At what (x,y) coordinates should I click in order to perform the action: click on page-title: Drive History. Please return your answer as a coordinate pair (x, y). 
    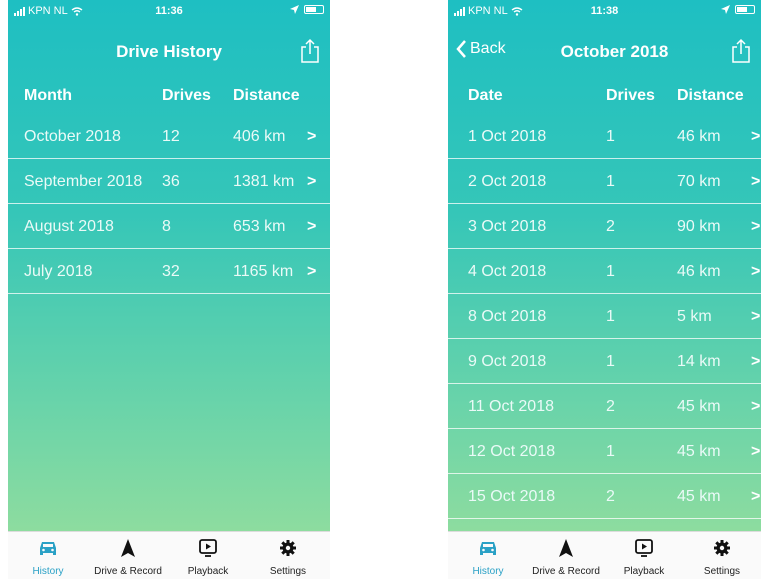
    Looking at the image, I should click on (169, 51).